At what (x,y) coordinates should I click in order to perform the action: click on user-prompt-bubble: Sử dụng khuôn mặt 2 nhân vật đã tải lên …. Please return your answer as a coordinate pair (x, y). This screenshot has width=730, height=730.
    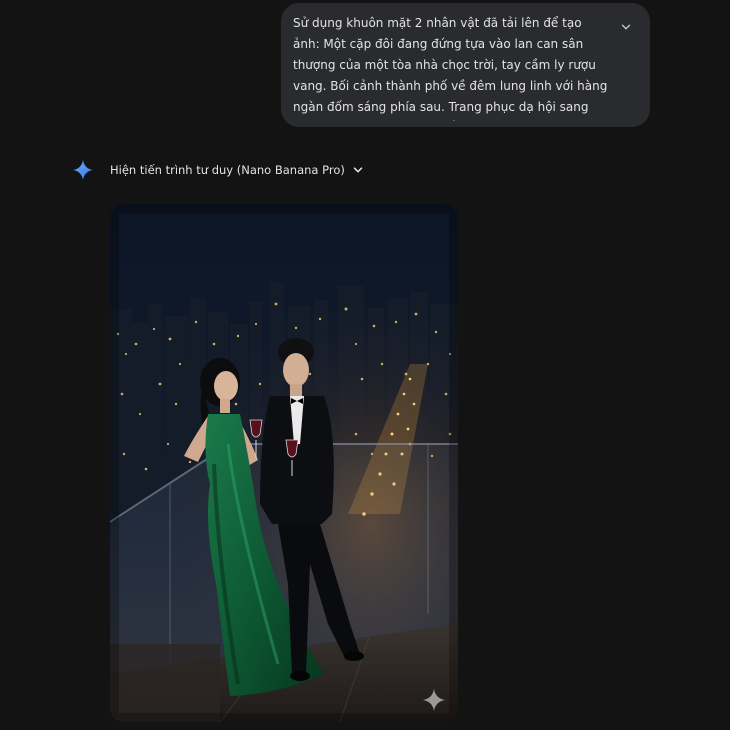
    Looking at the image, I should click on (465, 65).